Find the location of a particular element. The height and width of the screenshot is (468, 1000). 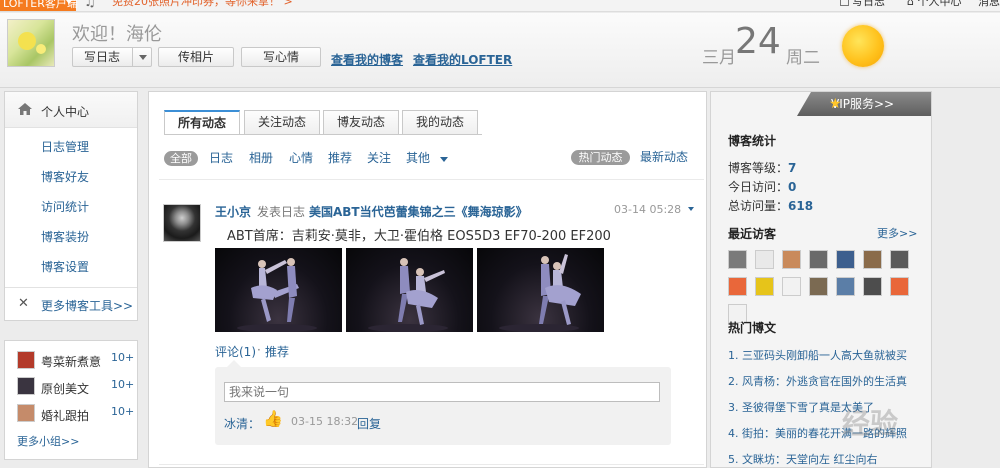

filter-hot-updates: 热门动态 is located at coordinates (600, 157).